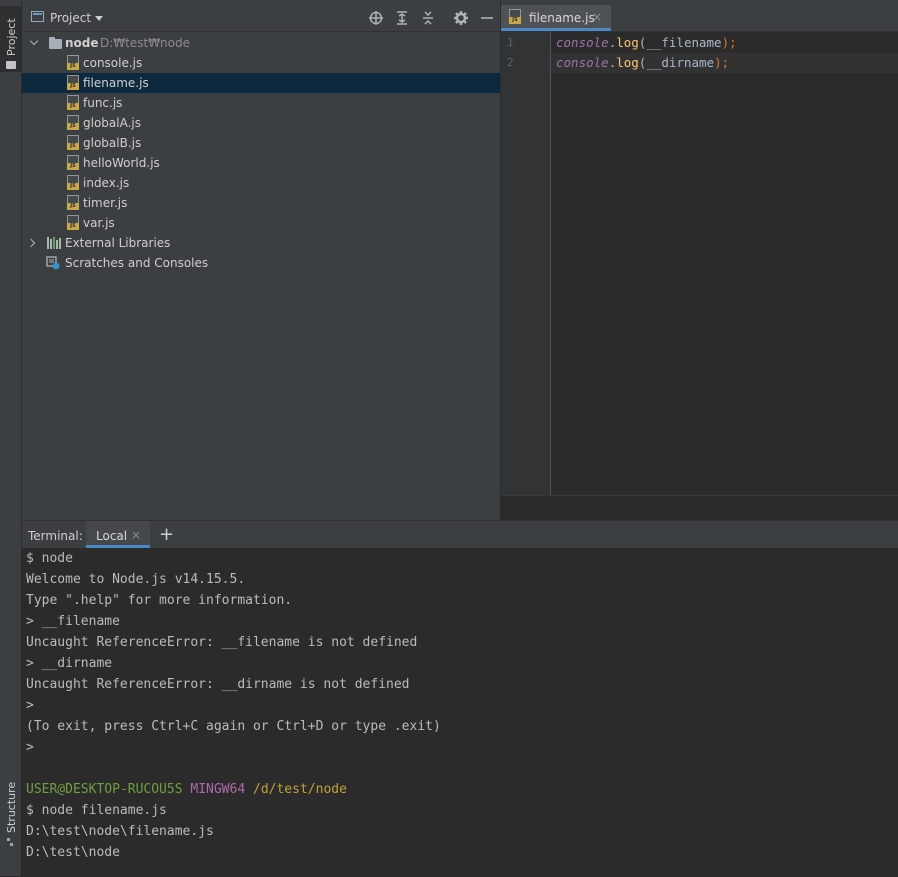 Image resolution: width=898 pixels, height=877 pixels. I want to click on new-terminal-button: +, so click(166, 534).